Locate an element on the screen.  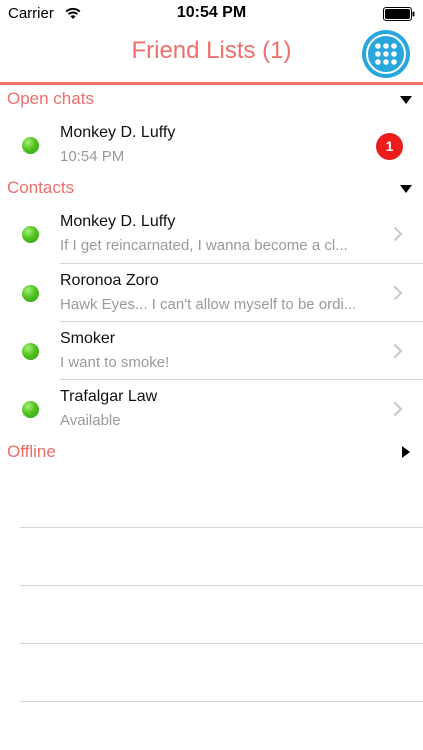
grid-dots-icon is located at coordinates (386, 54).